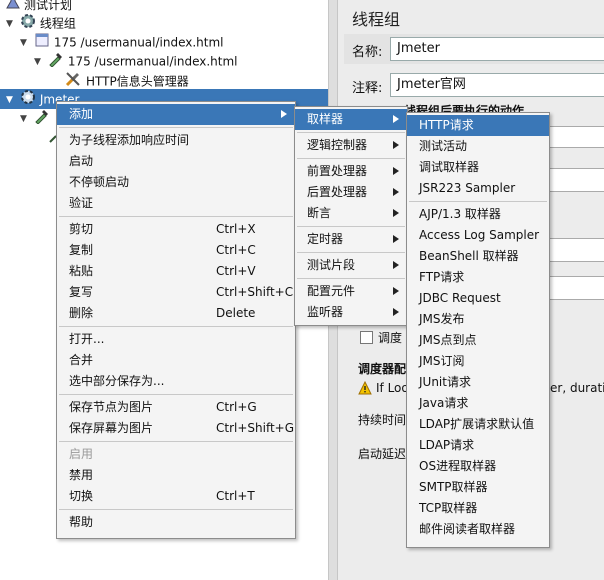 This screenshot has width=604, height=580. Describe the element at coordinates (236, 271) in the screenshot. I see `shortcut-label: Ctrl+V` at that location.